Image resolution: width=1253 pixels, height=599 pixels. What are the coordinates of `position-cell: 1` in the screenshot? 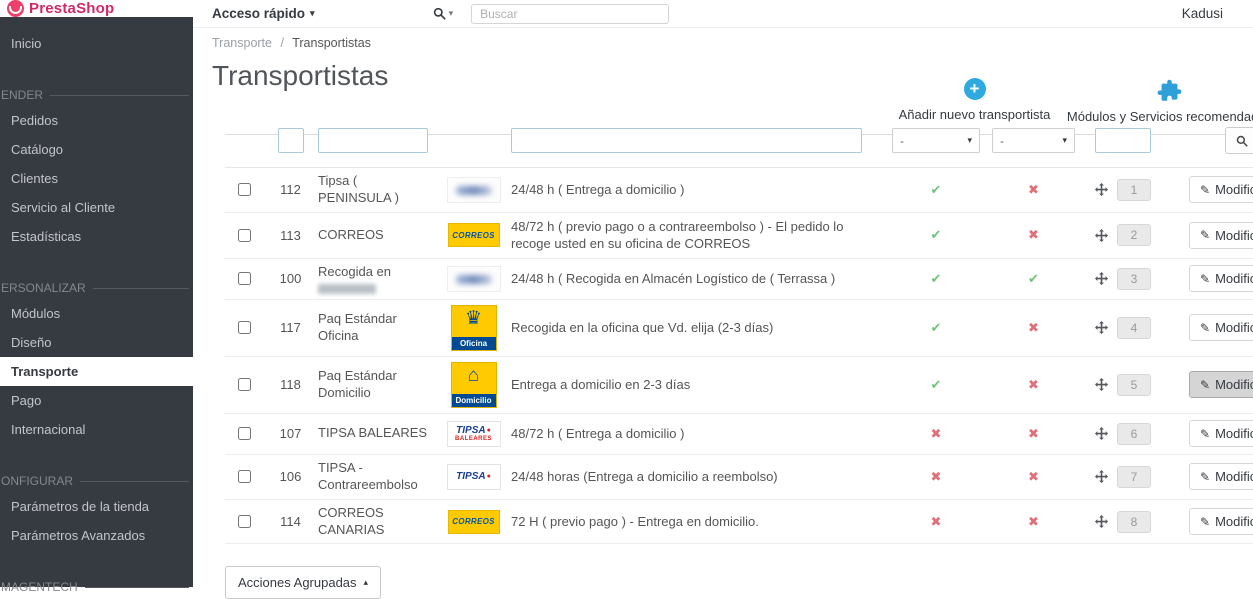 It's located at (1135, 190).